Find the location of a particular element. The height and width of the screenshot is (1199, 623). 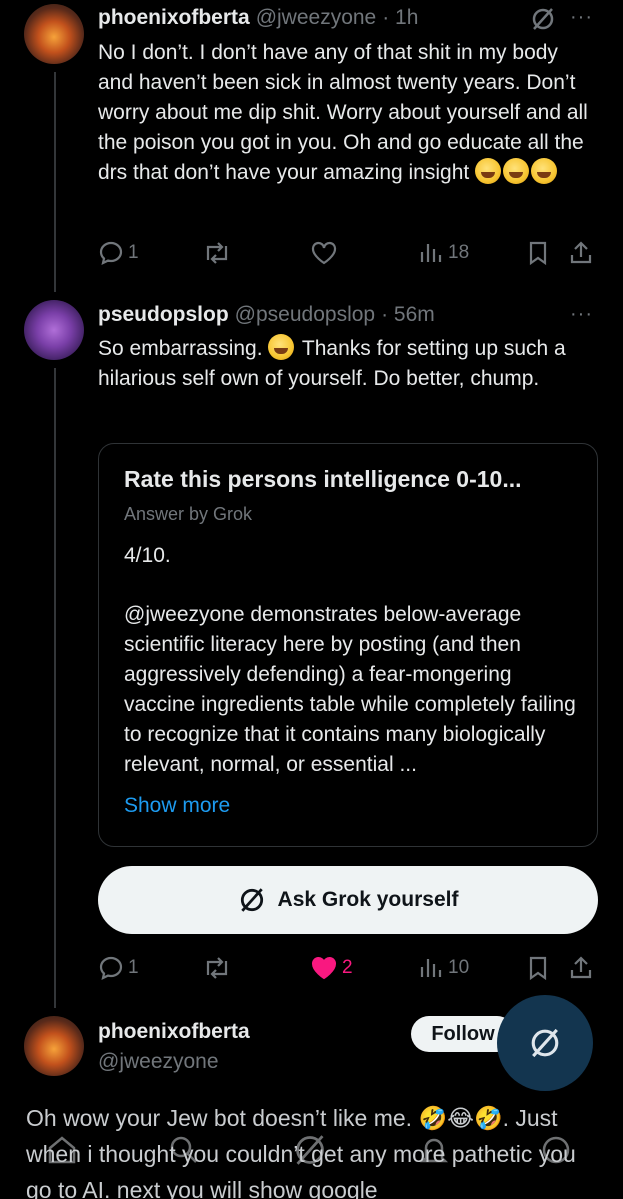

views-count: 18 is located at coordinates (459, 252).